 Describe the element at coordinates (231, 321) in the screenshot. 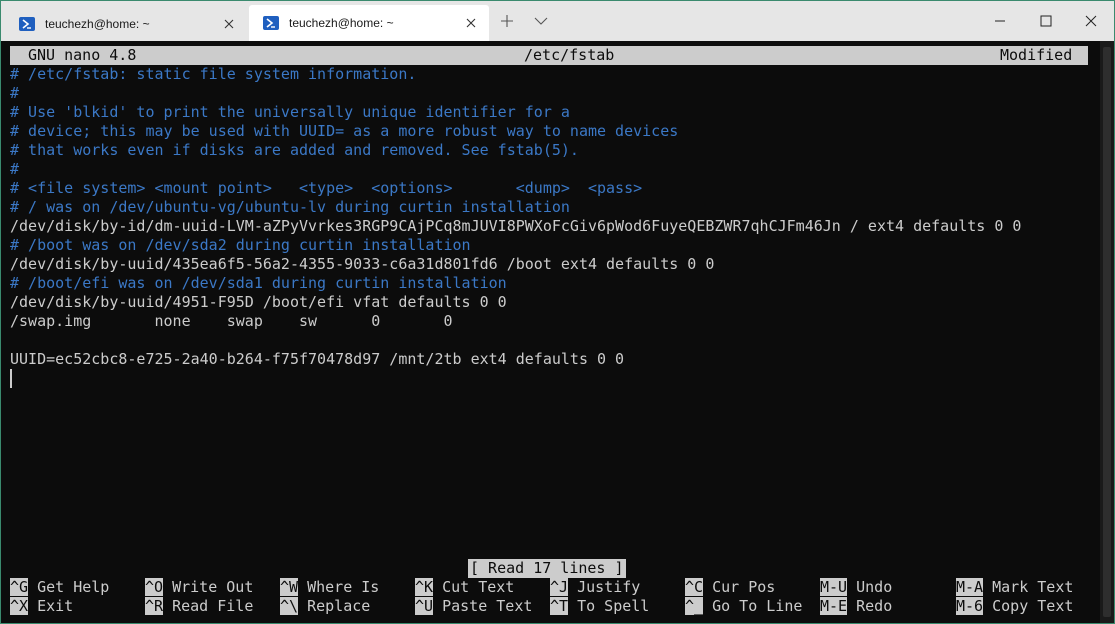

I see `file-line: /swap.img none swap sw 0 0` at that location.